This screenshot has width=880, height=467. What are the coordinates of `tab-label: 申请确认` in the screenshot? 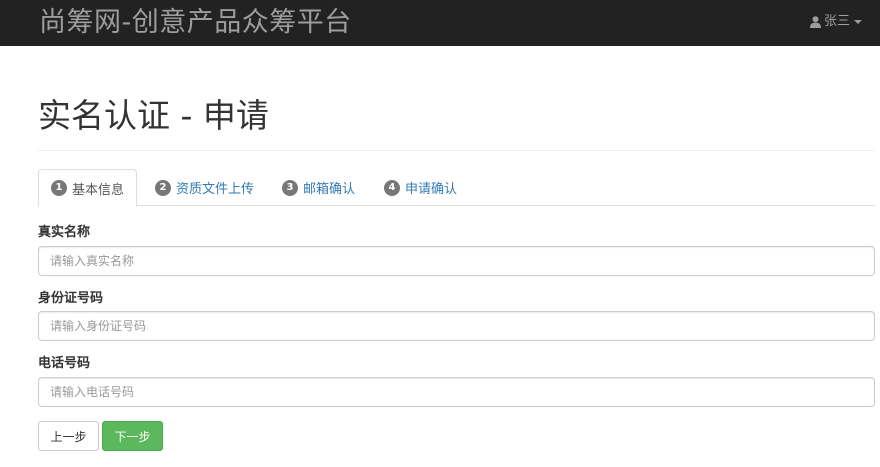 It's located at (431, 189).